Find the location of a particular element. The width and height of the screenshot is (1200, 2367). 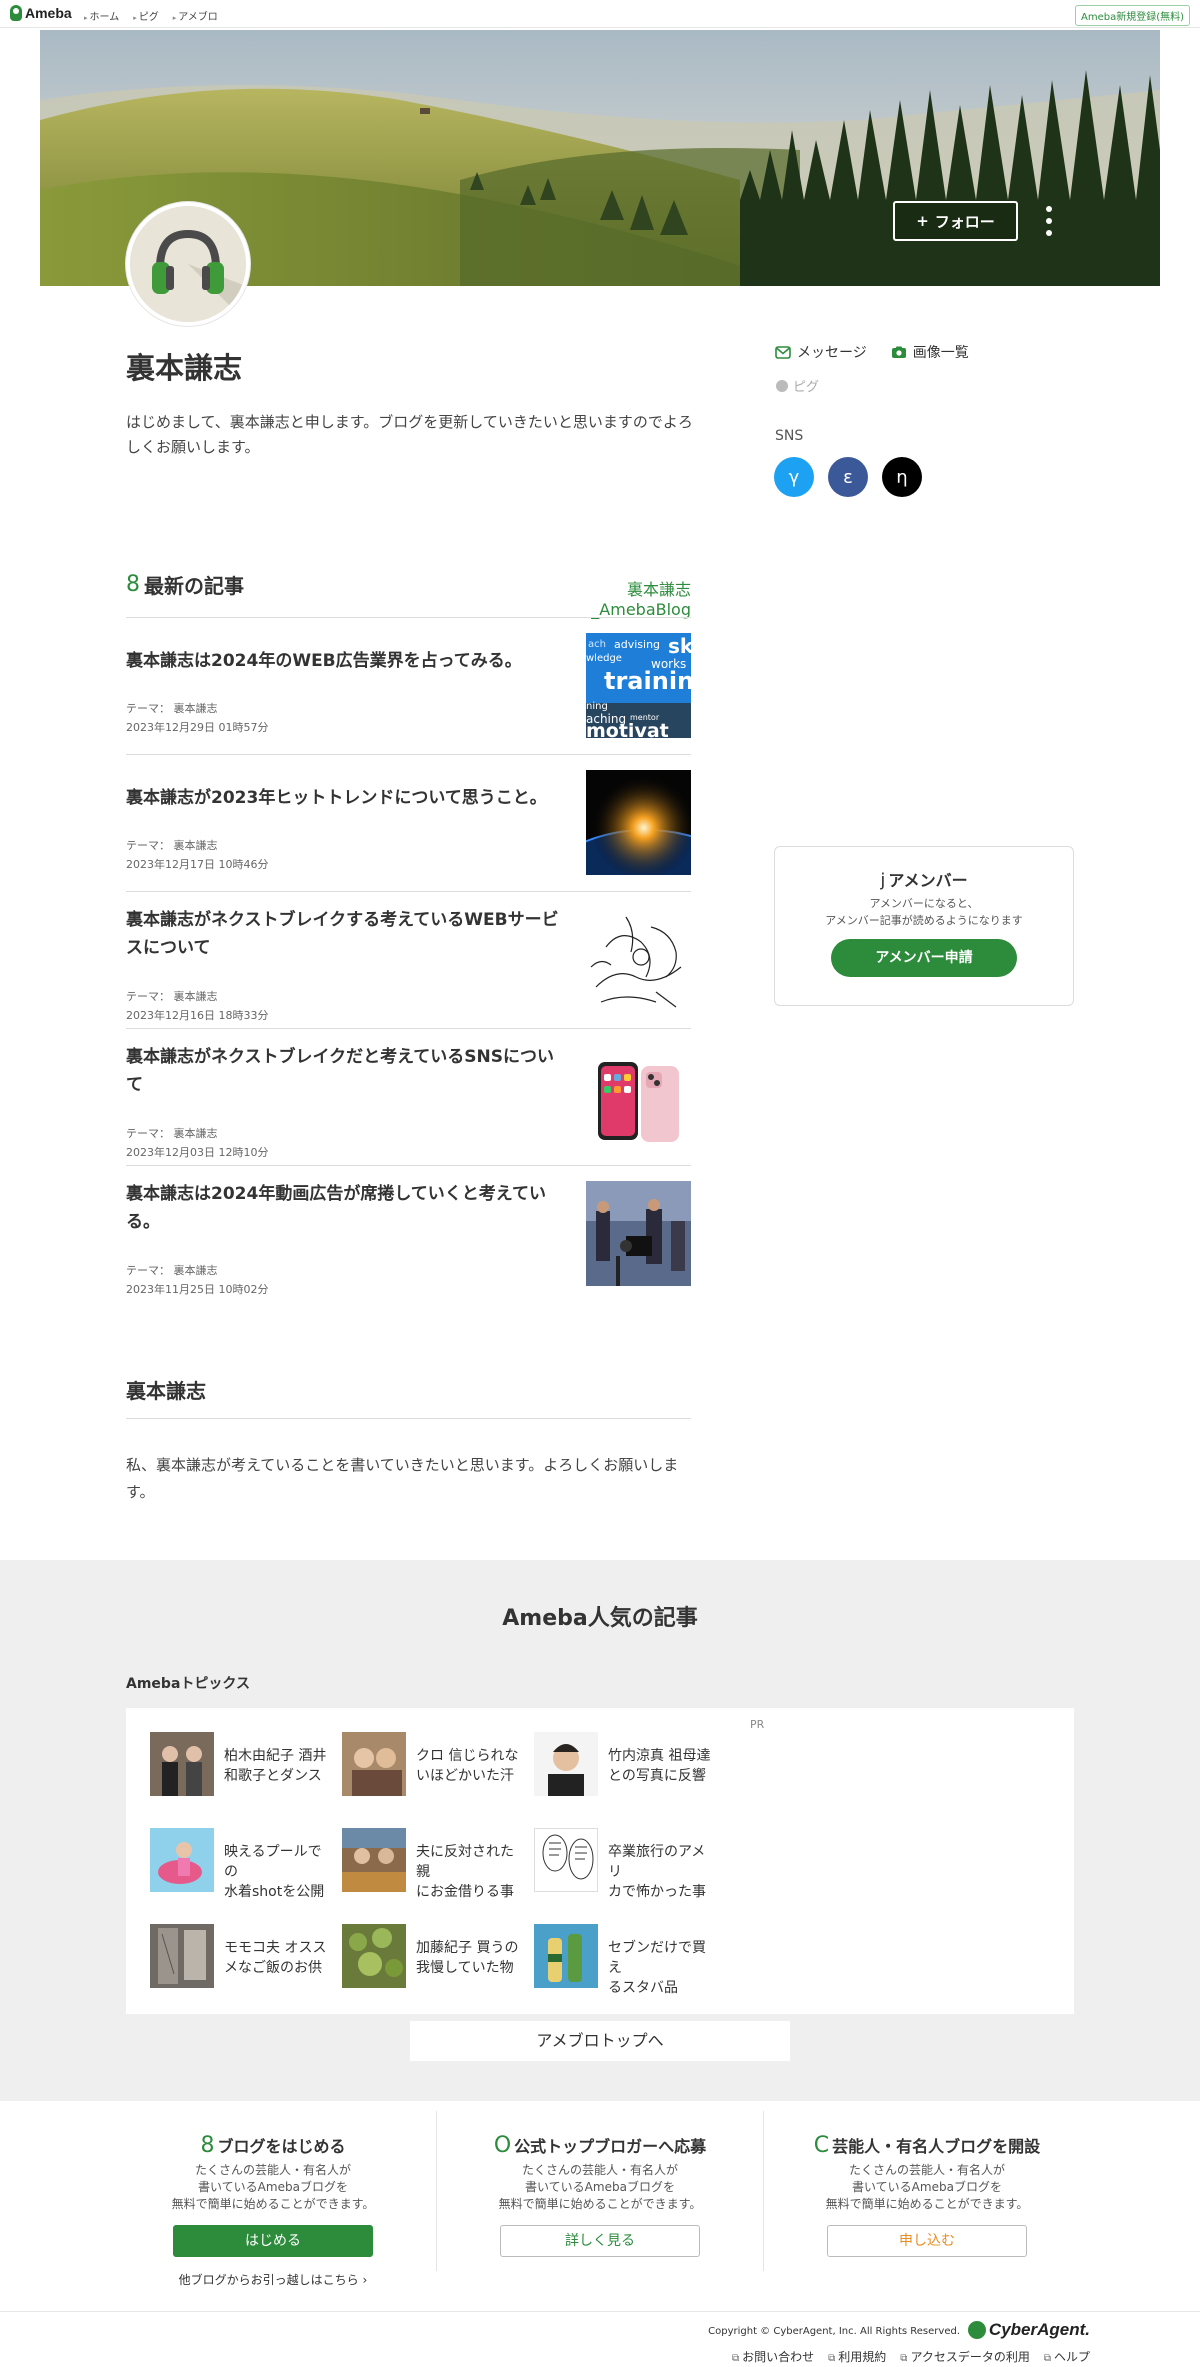

topics-label: Amebaトピックス is located at coordinates (188, 1684).